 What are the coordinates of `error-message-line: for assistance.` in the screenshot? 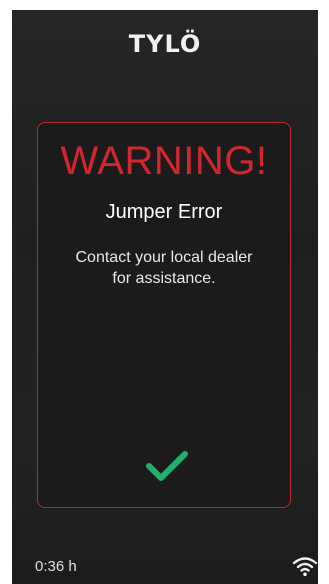 It's located at (164, 278).